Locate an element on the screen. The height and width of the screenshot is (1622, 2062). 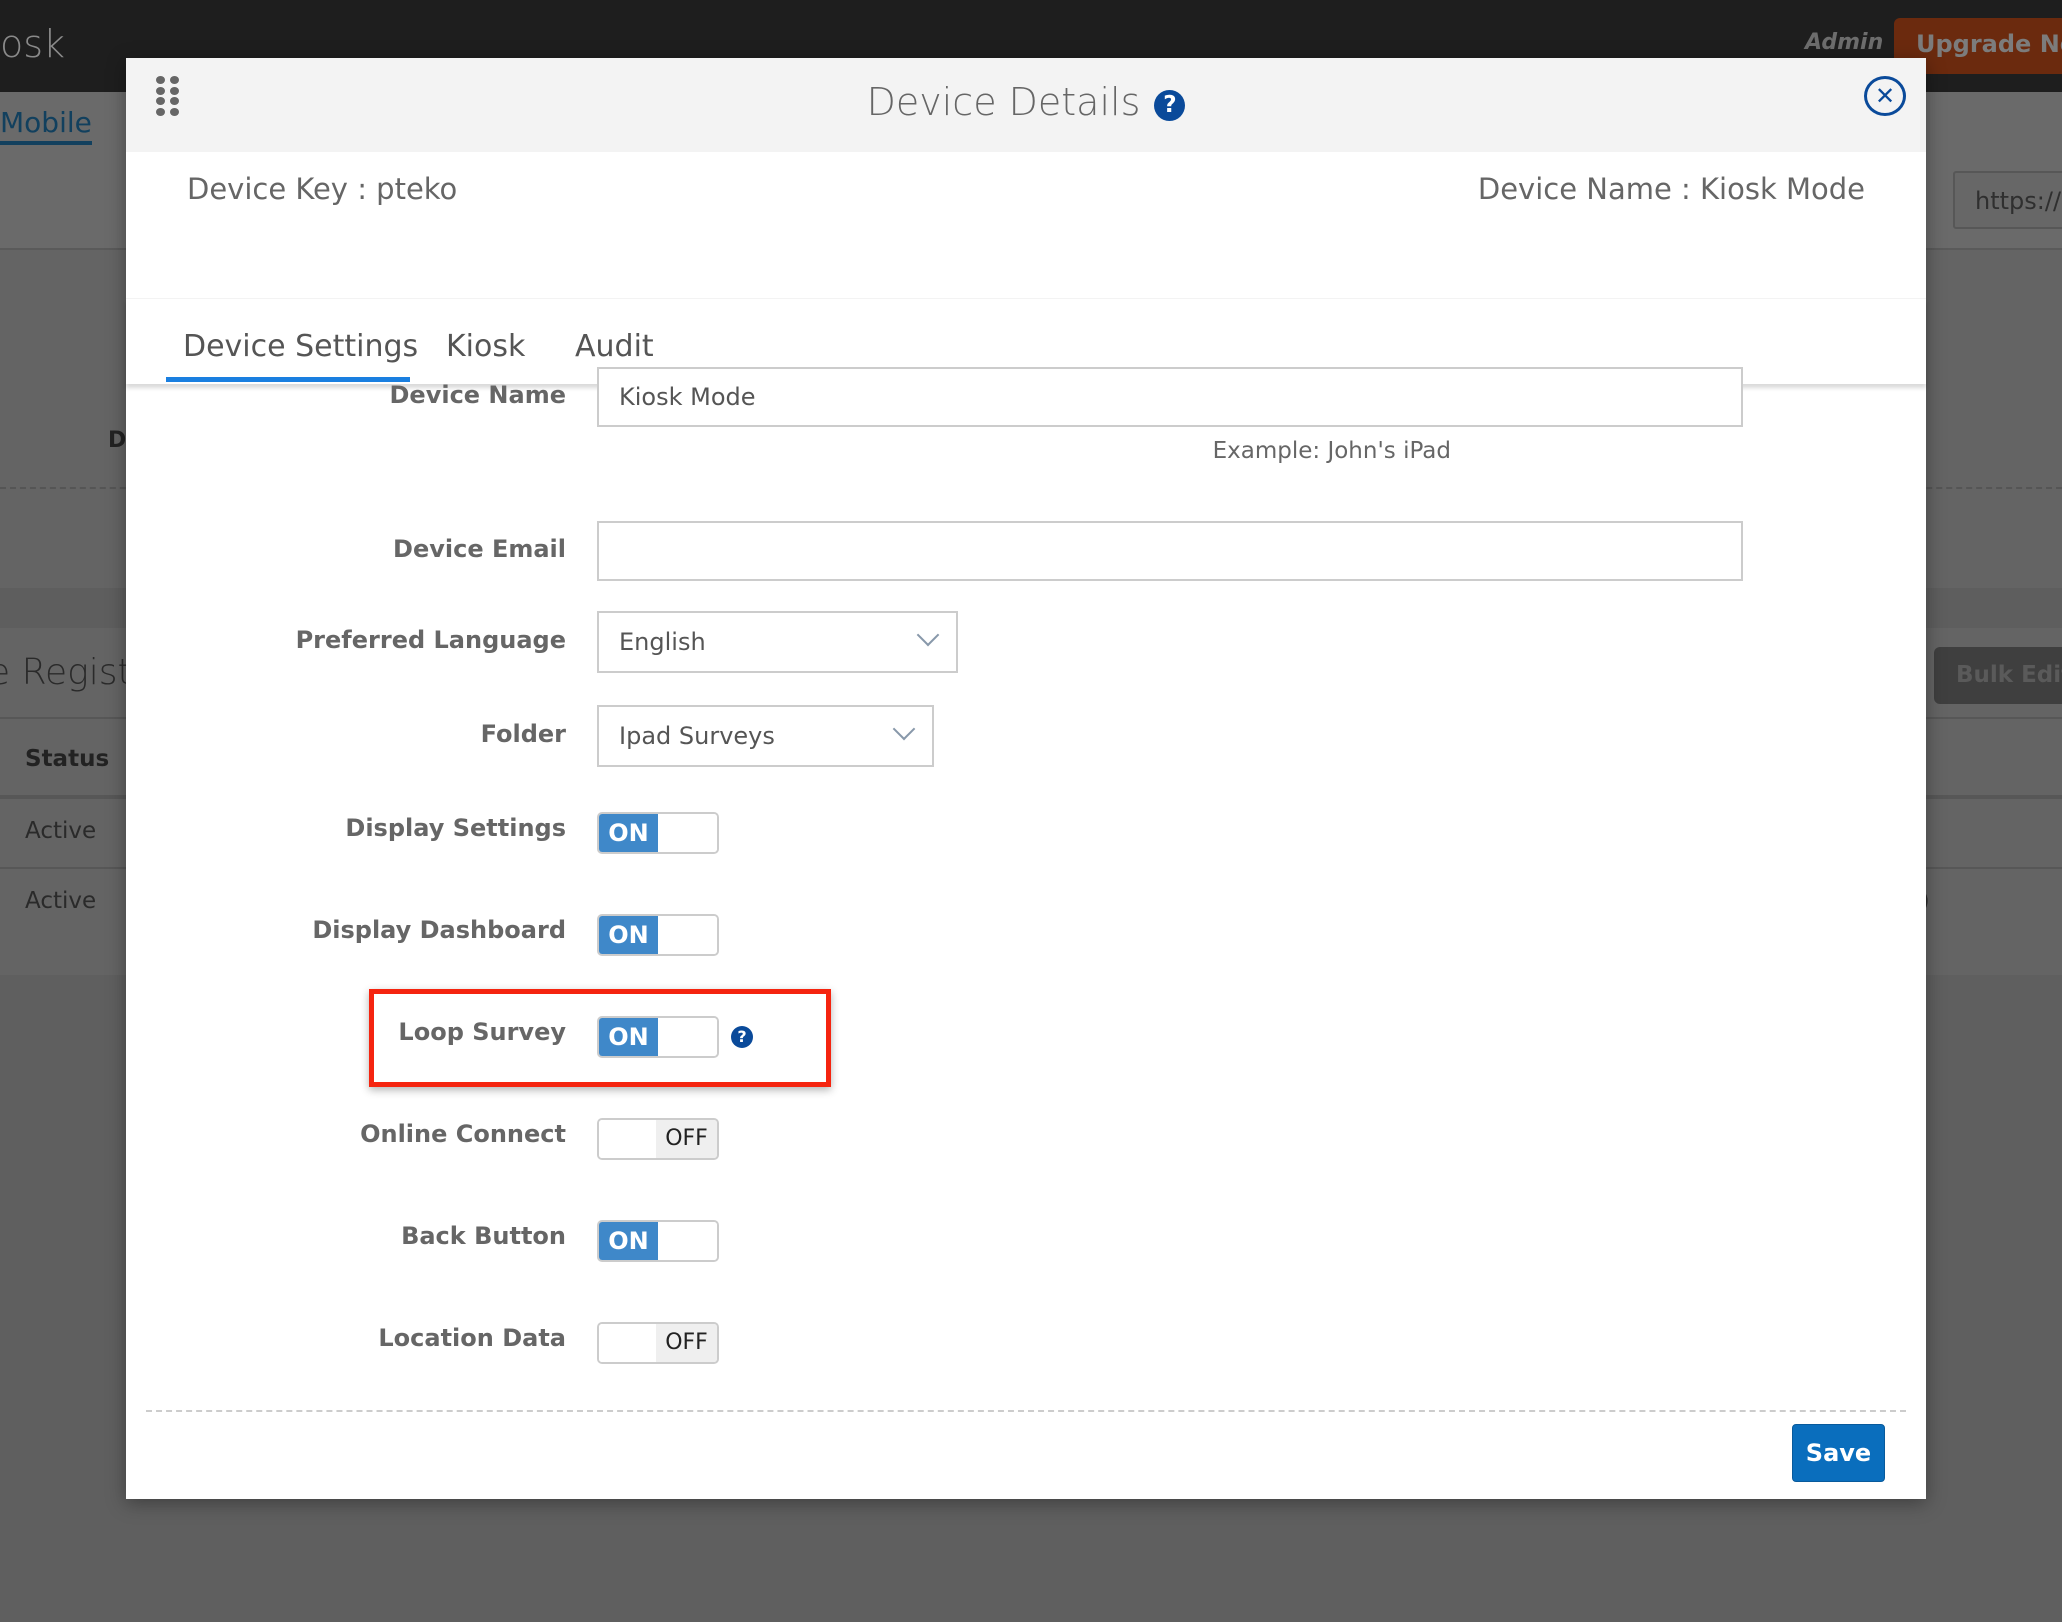
bulk-edit-button: Bulk Edit is located at coordinates (1998, 675).